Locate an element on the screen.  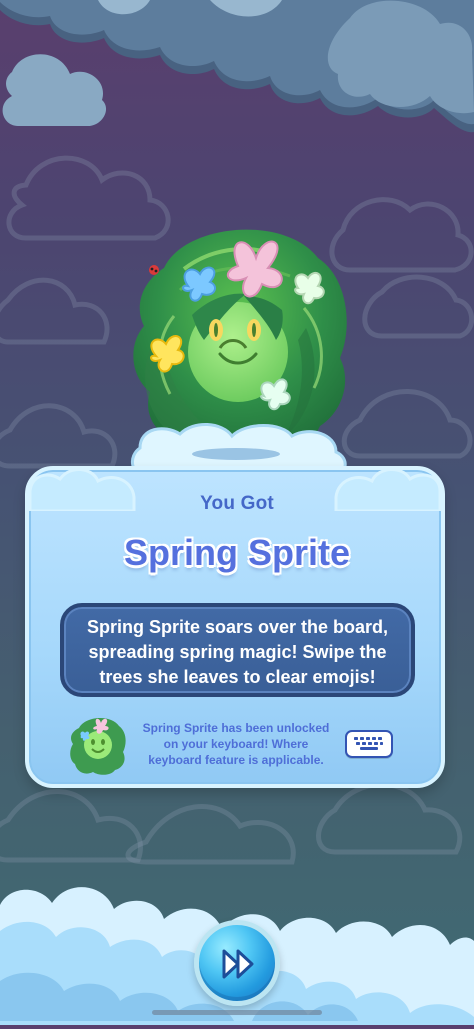
top-cloud-bank is located at coordinates (237, 66).